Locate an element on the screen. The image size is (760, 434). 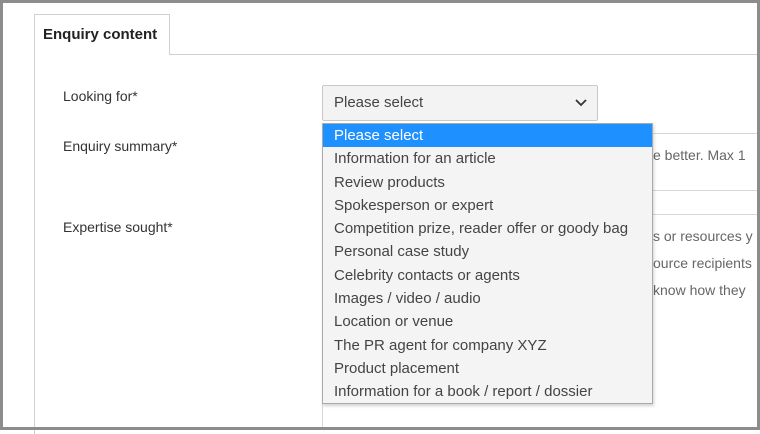
enquiry-summary-label: Enquiry summary* is located at coordinates (120, 146).